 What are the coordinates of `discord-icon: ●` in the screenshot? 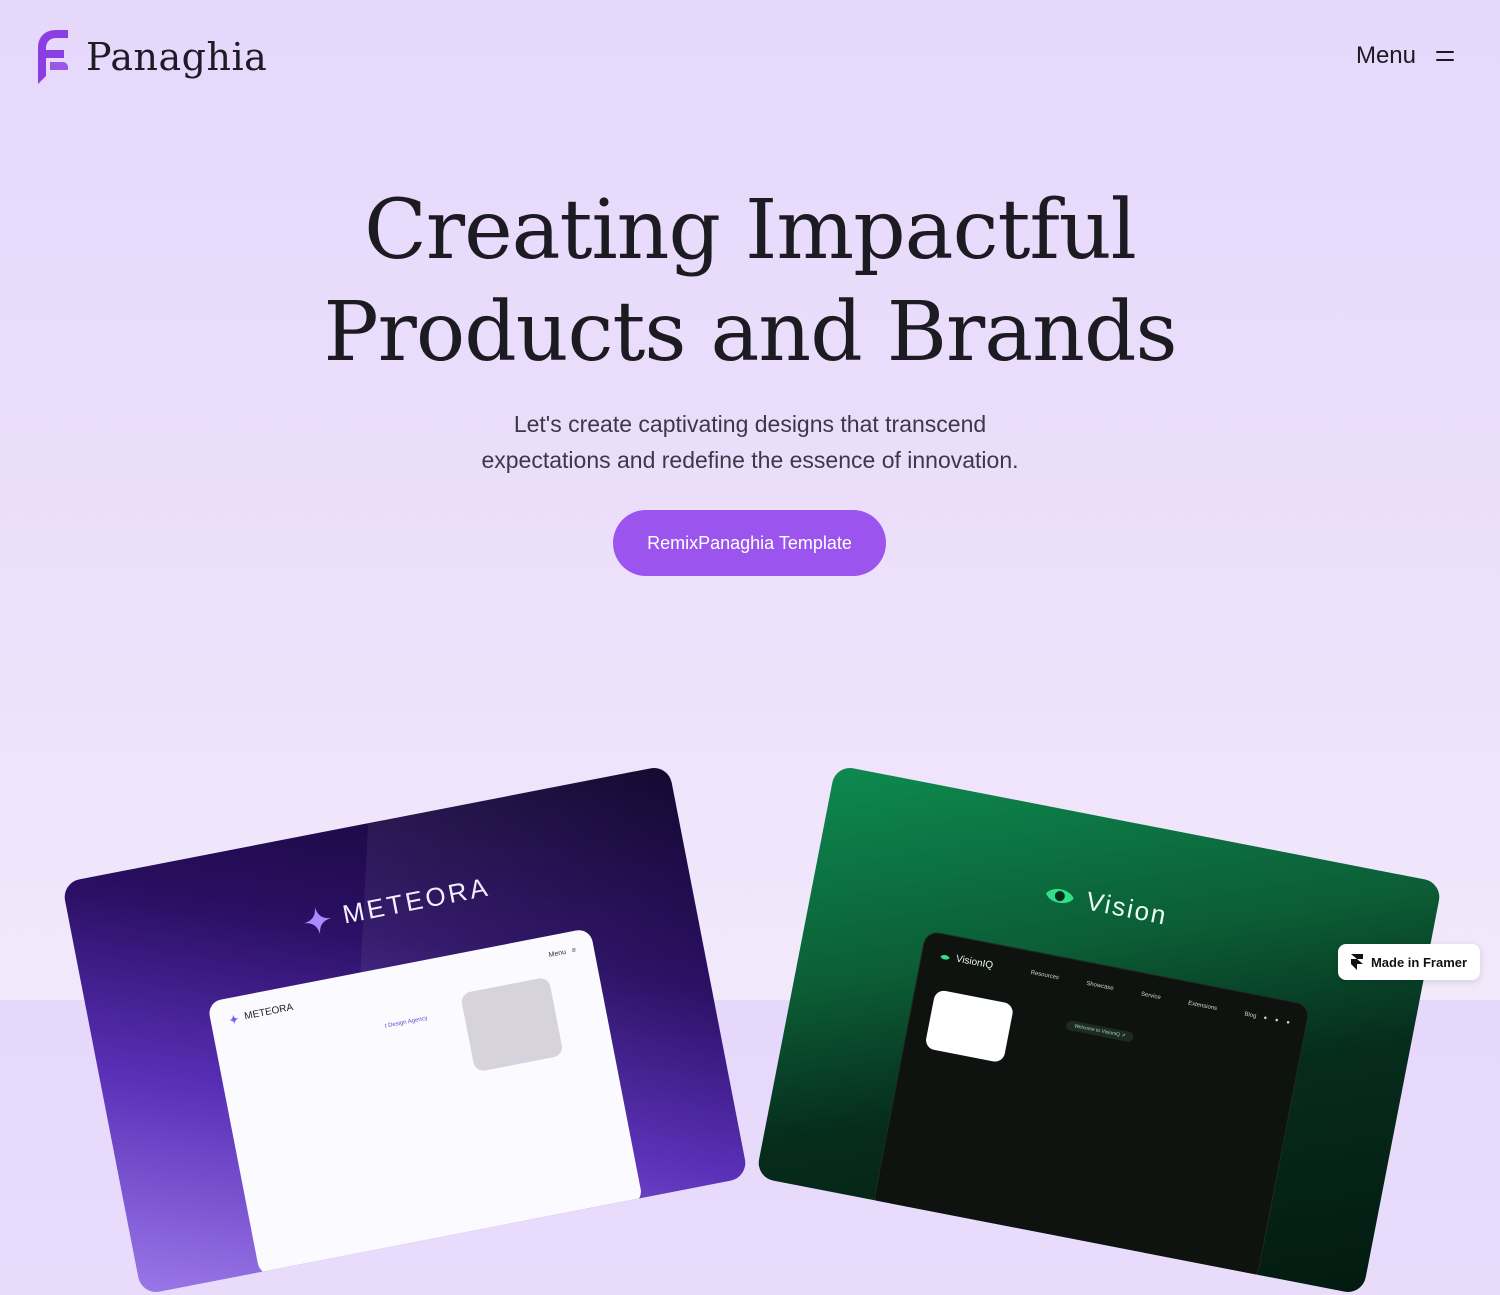 It's located at (1276, 1021).